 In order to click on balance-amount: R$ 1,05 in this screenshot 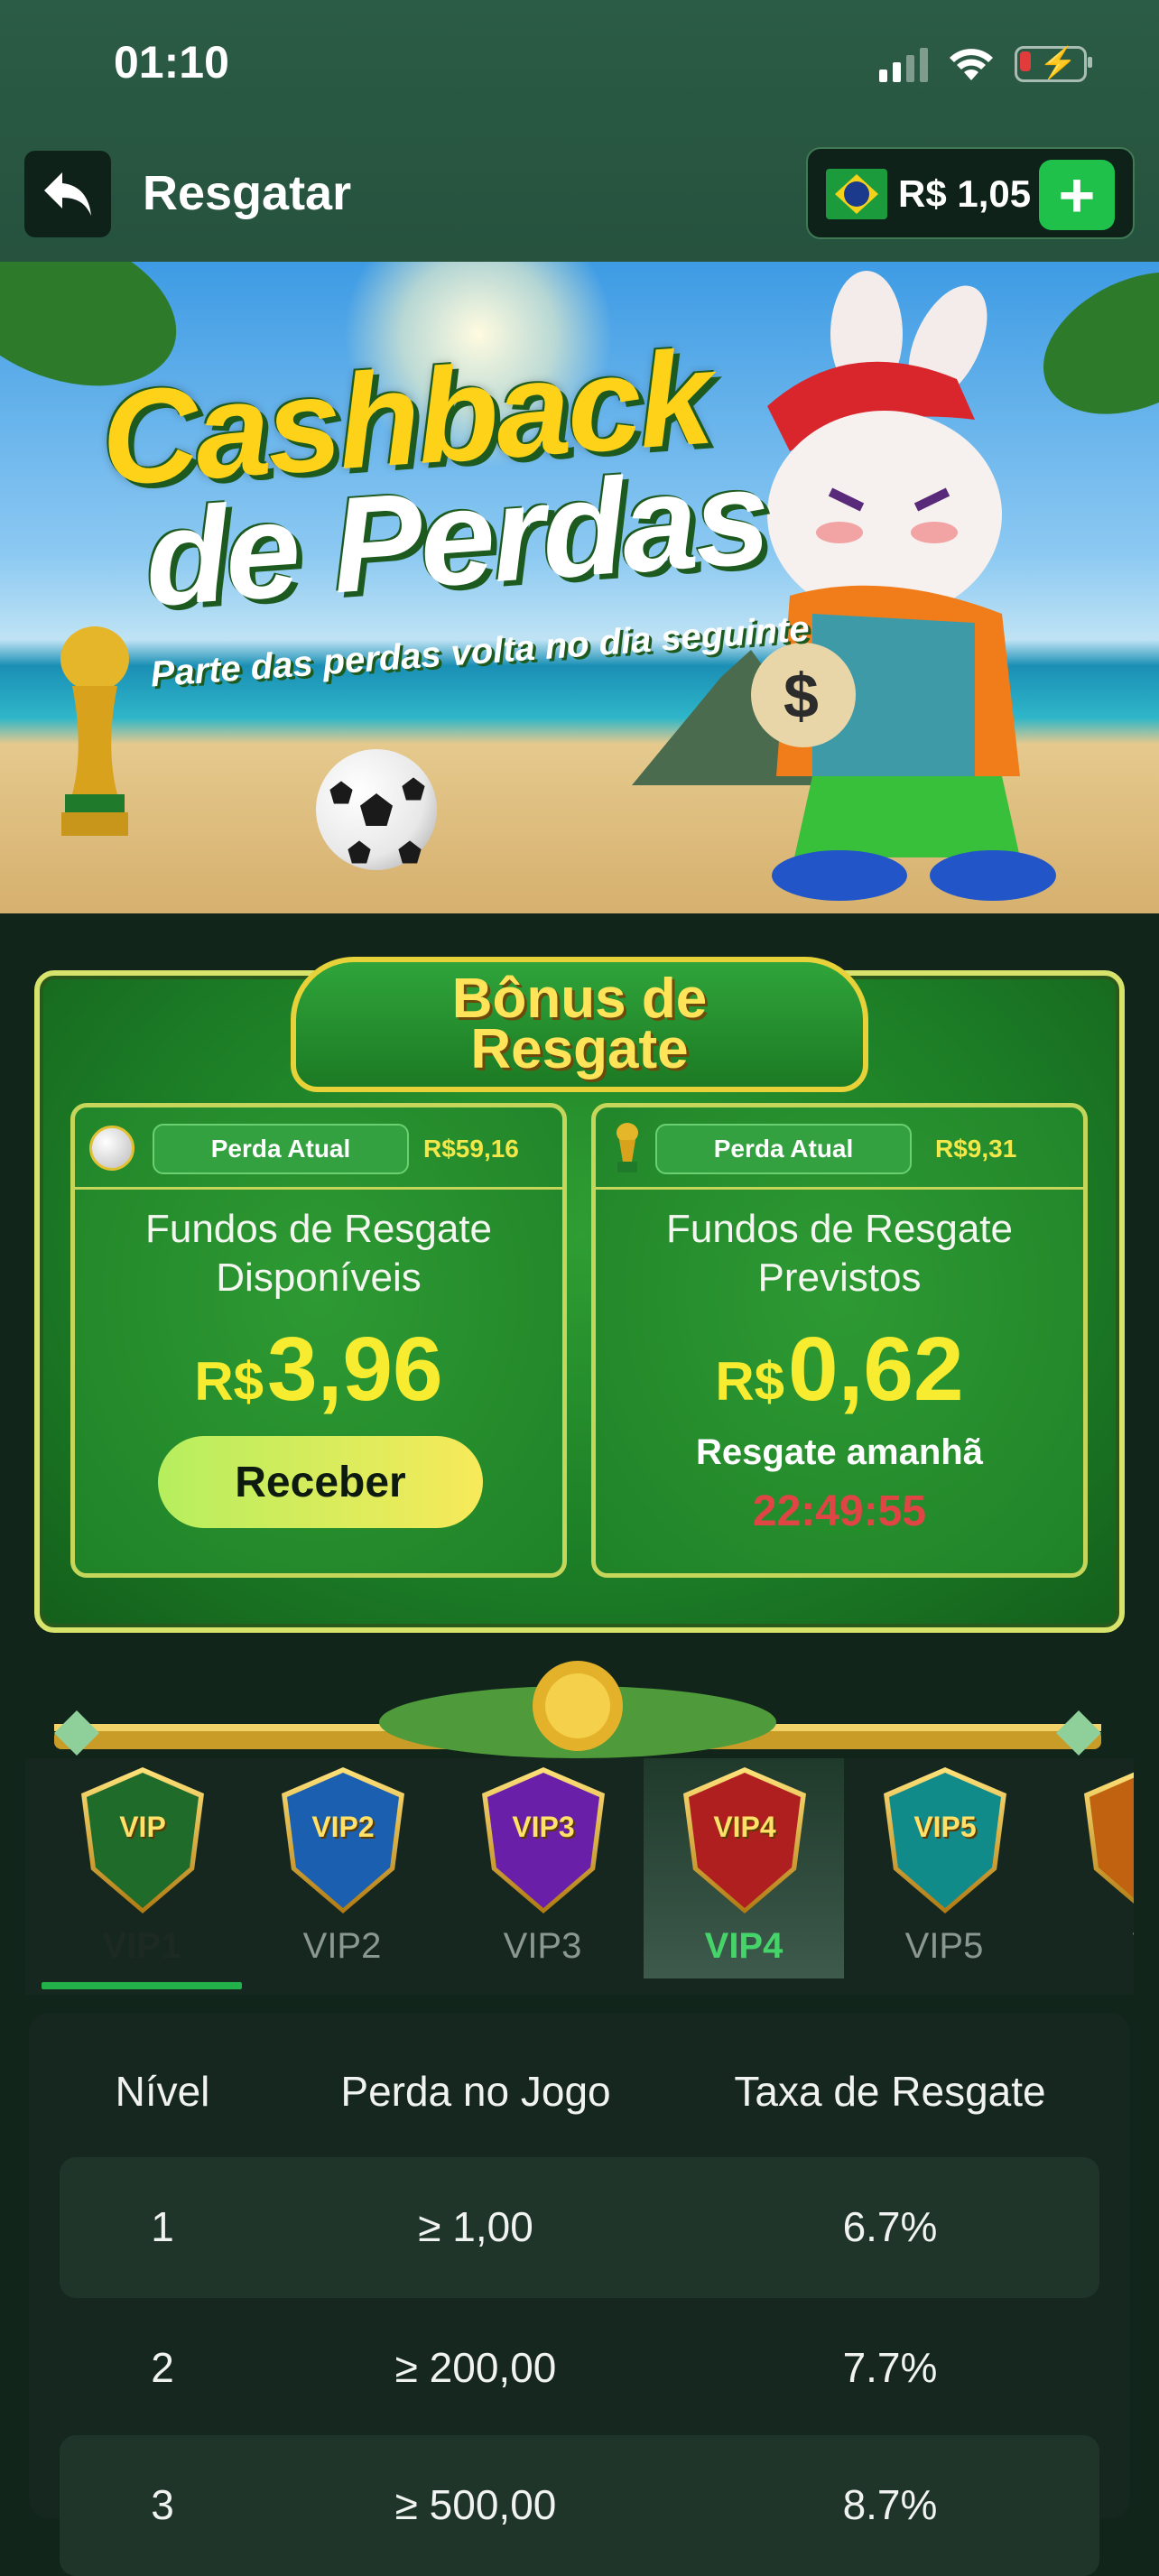, I will do `click(965, 194)`.